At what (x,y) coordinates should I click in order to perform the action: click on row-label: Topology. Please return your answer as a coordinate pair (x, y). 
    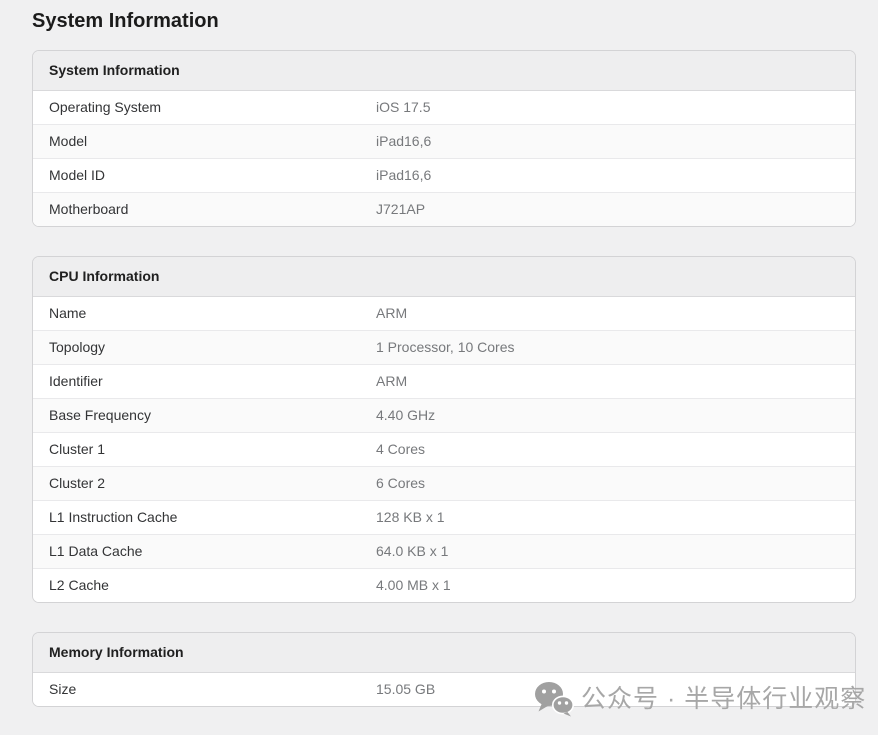
    Looking at the image, I should click on (77, 347).